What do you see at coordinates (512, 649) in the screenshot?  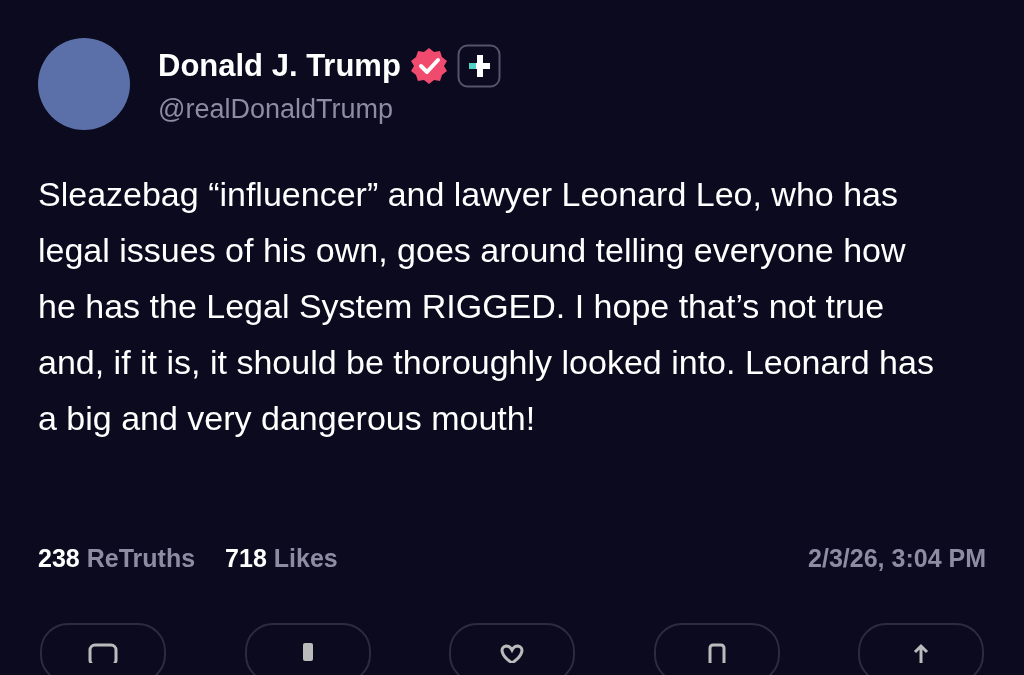 I see `like-button` at bounding box center [512, 649].